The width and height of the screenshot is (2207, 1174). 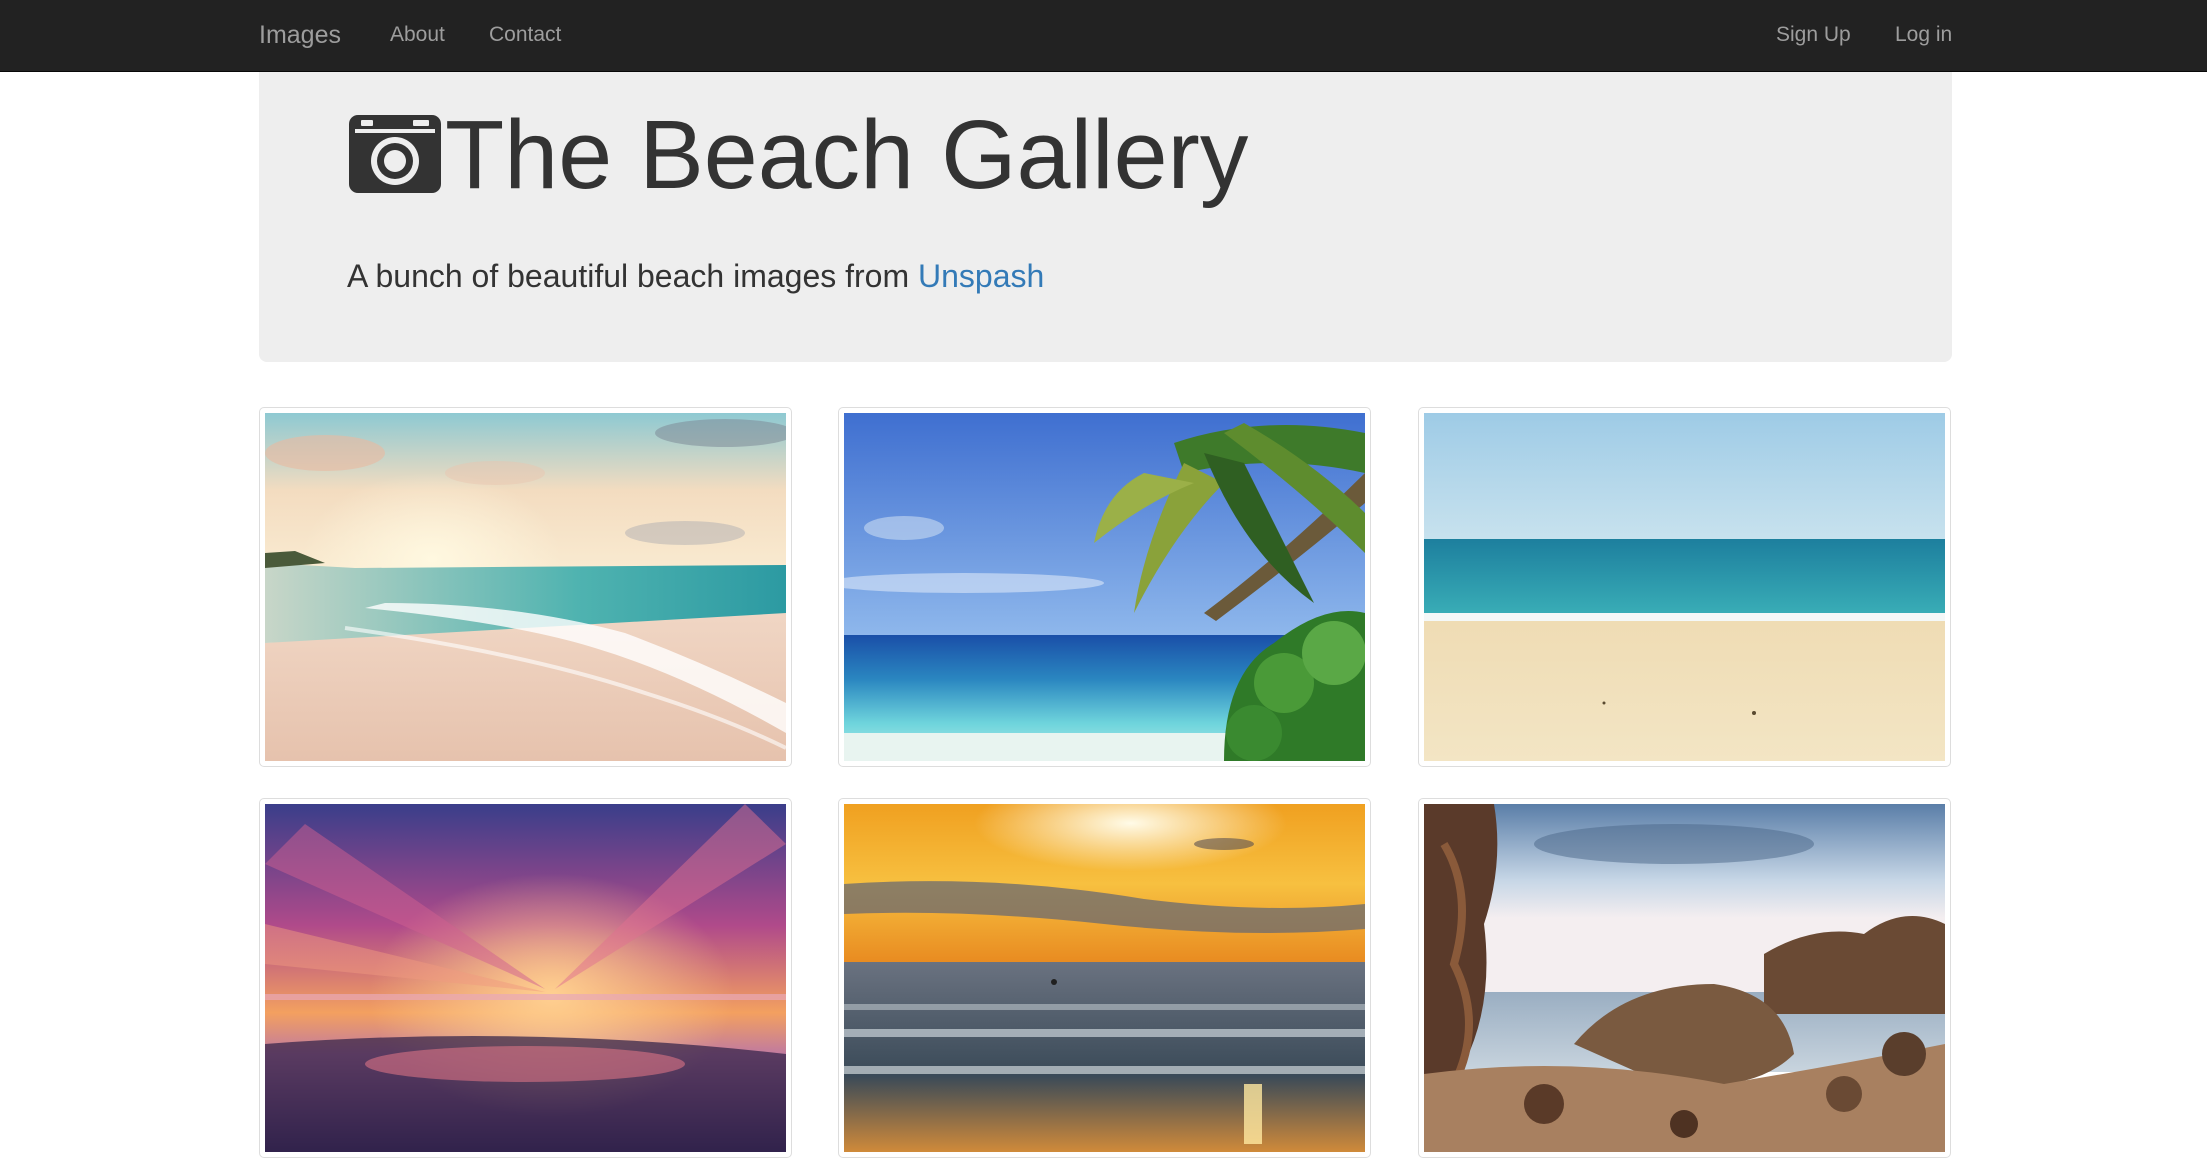 I want to click on page-title-text: The Beach Gallery, so click(x=847, y=154).